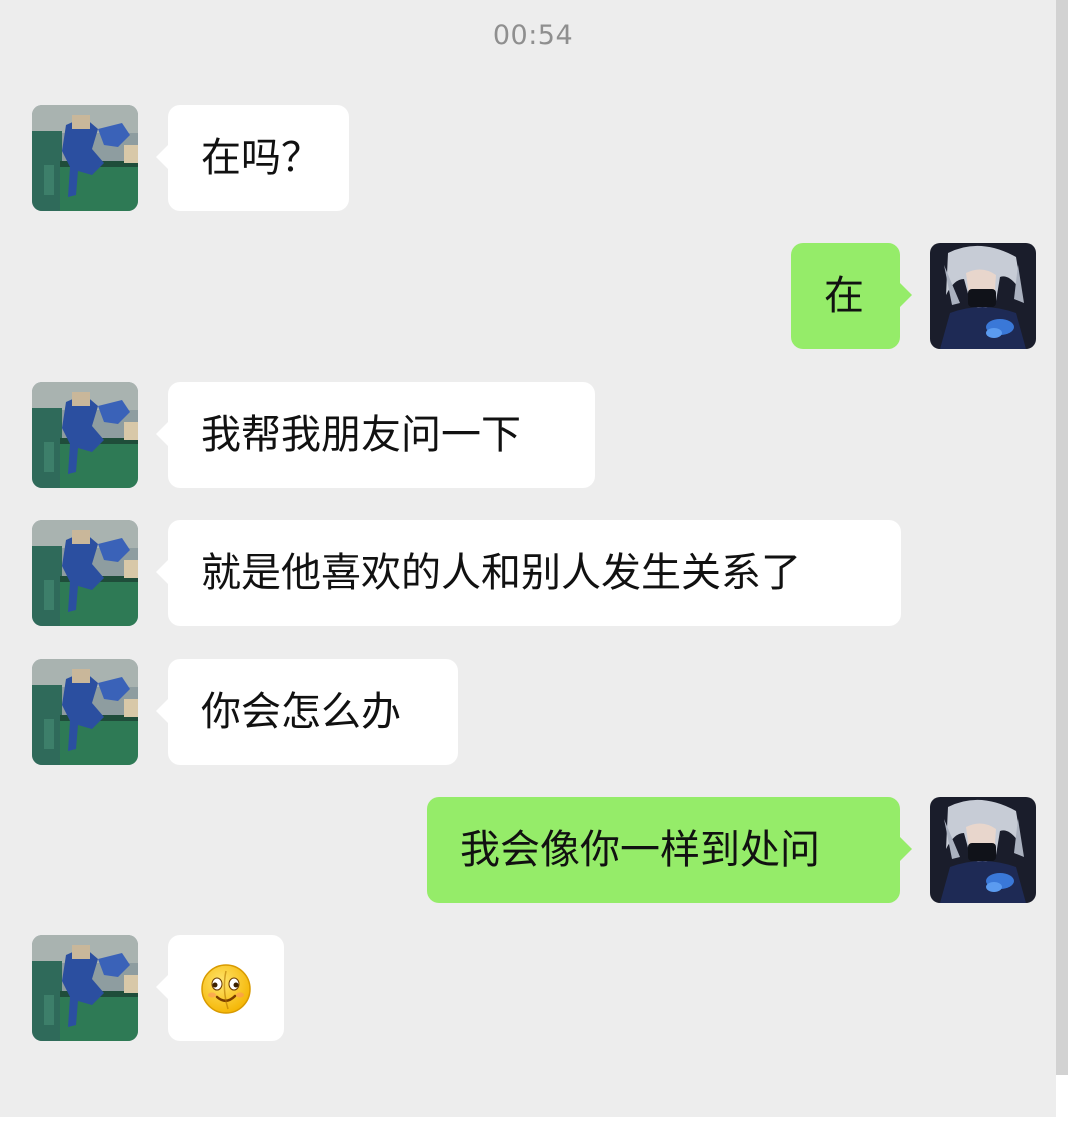 This screenshot has width=1079, height=1130. What do you see at coordinates (226, 989) in the screenshot?
I see `smirk-face-emoji-icon` at bounding box center [226, 989].